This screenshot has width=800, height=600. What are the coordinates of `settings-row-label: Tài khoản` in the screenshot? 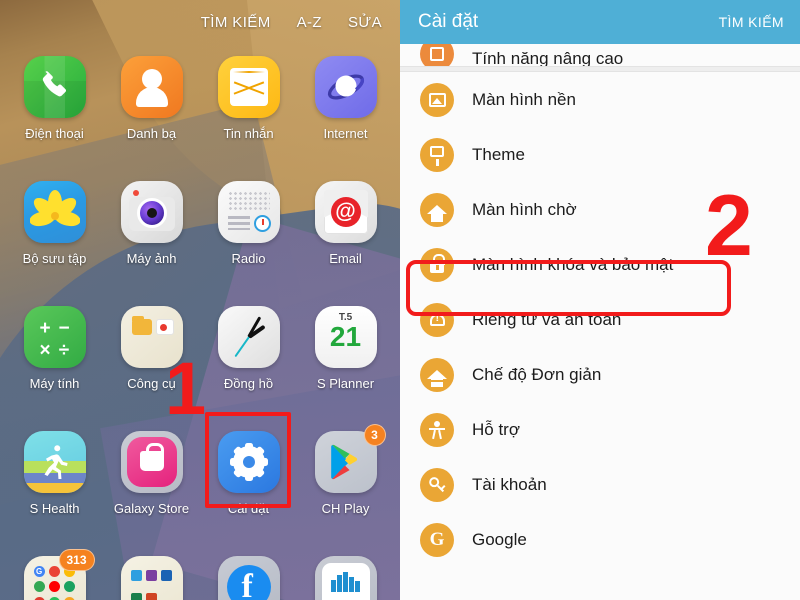 It's located at (509, 484).